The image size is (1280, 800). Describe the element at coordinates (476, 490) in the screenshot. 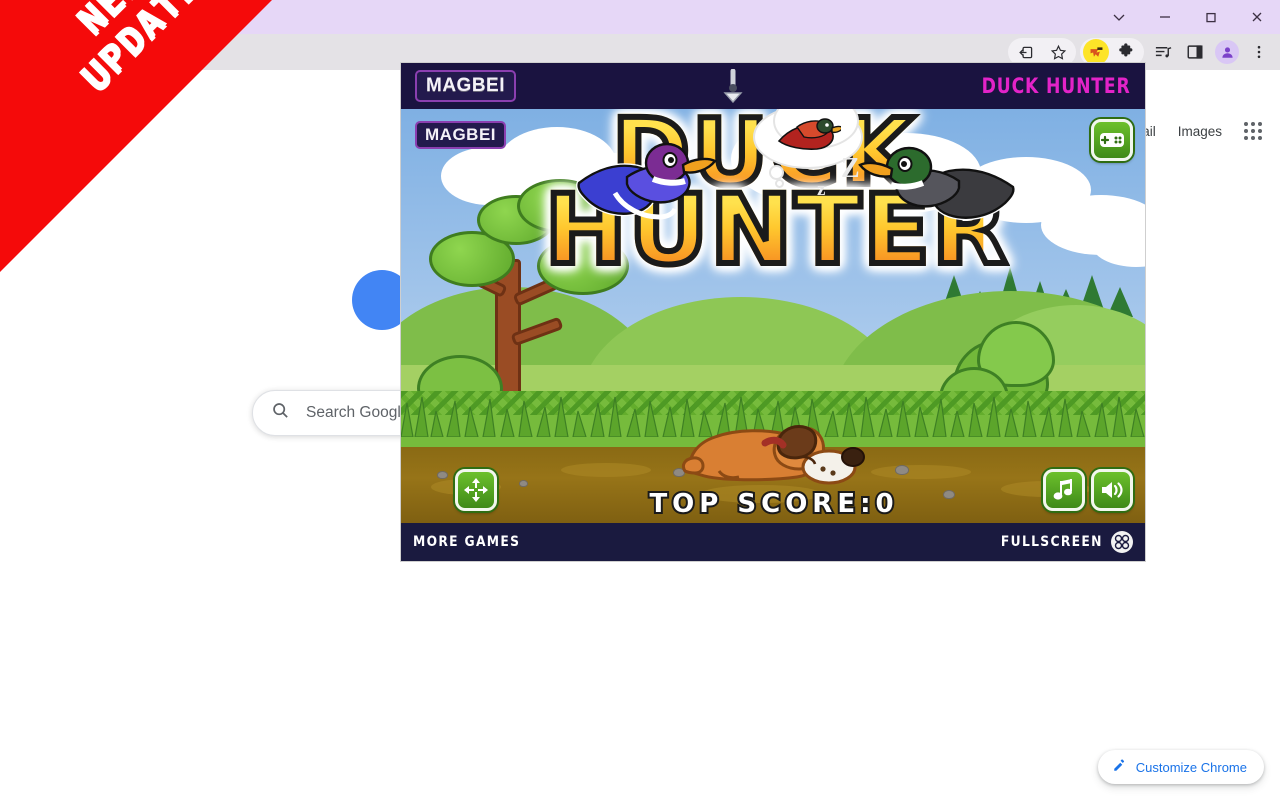

I see `resize-button` at that location.